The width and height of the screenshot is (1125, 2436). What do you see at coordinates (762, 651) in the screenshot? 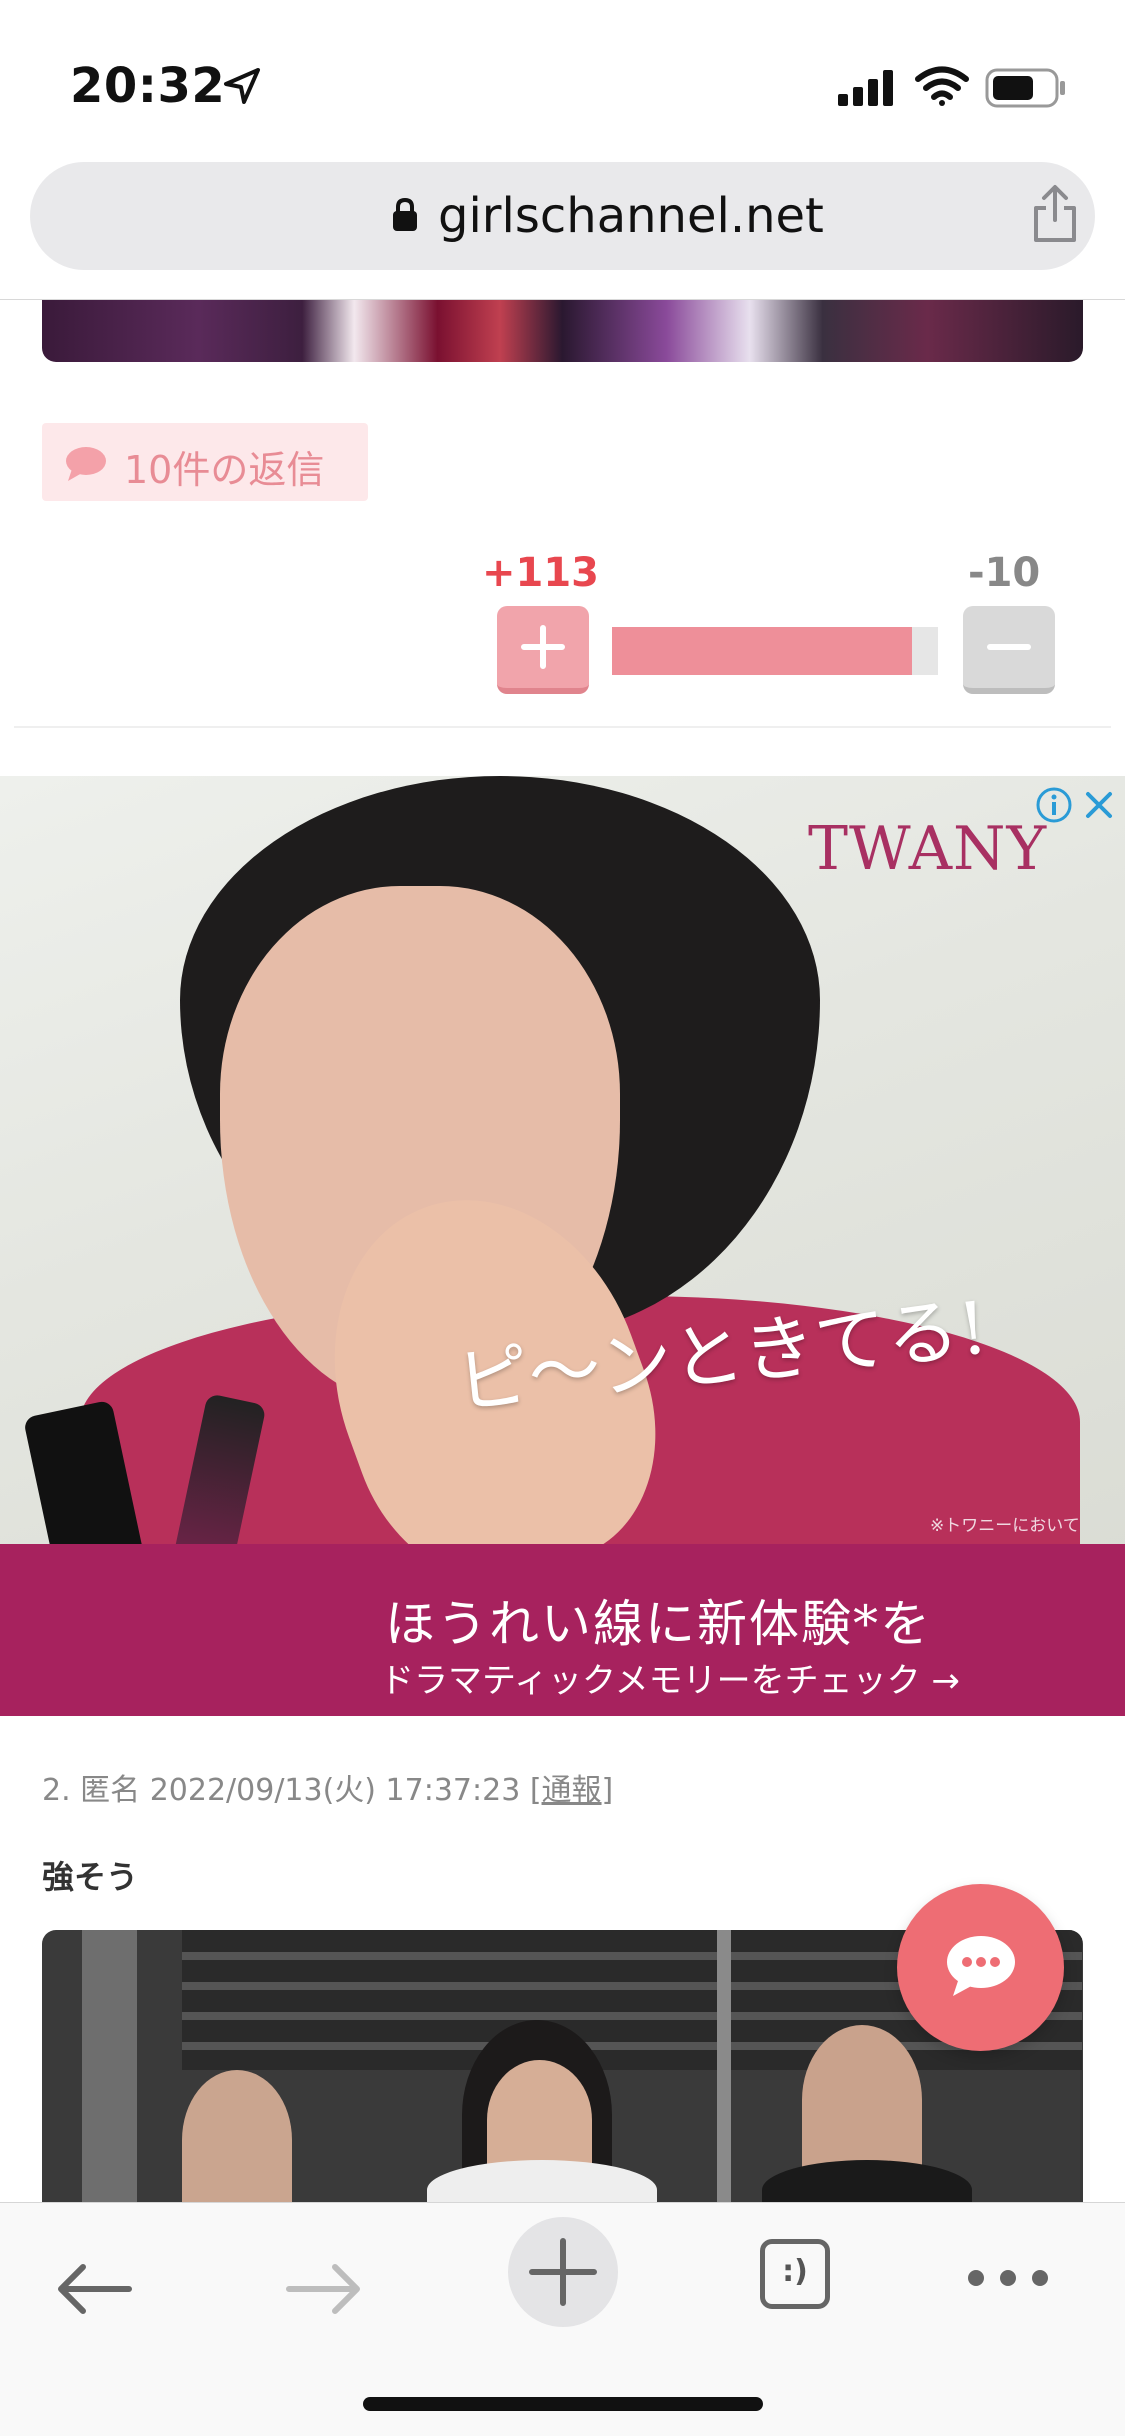
I see `vote-ratio-fill` at bounding box center [762, 651].